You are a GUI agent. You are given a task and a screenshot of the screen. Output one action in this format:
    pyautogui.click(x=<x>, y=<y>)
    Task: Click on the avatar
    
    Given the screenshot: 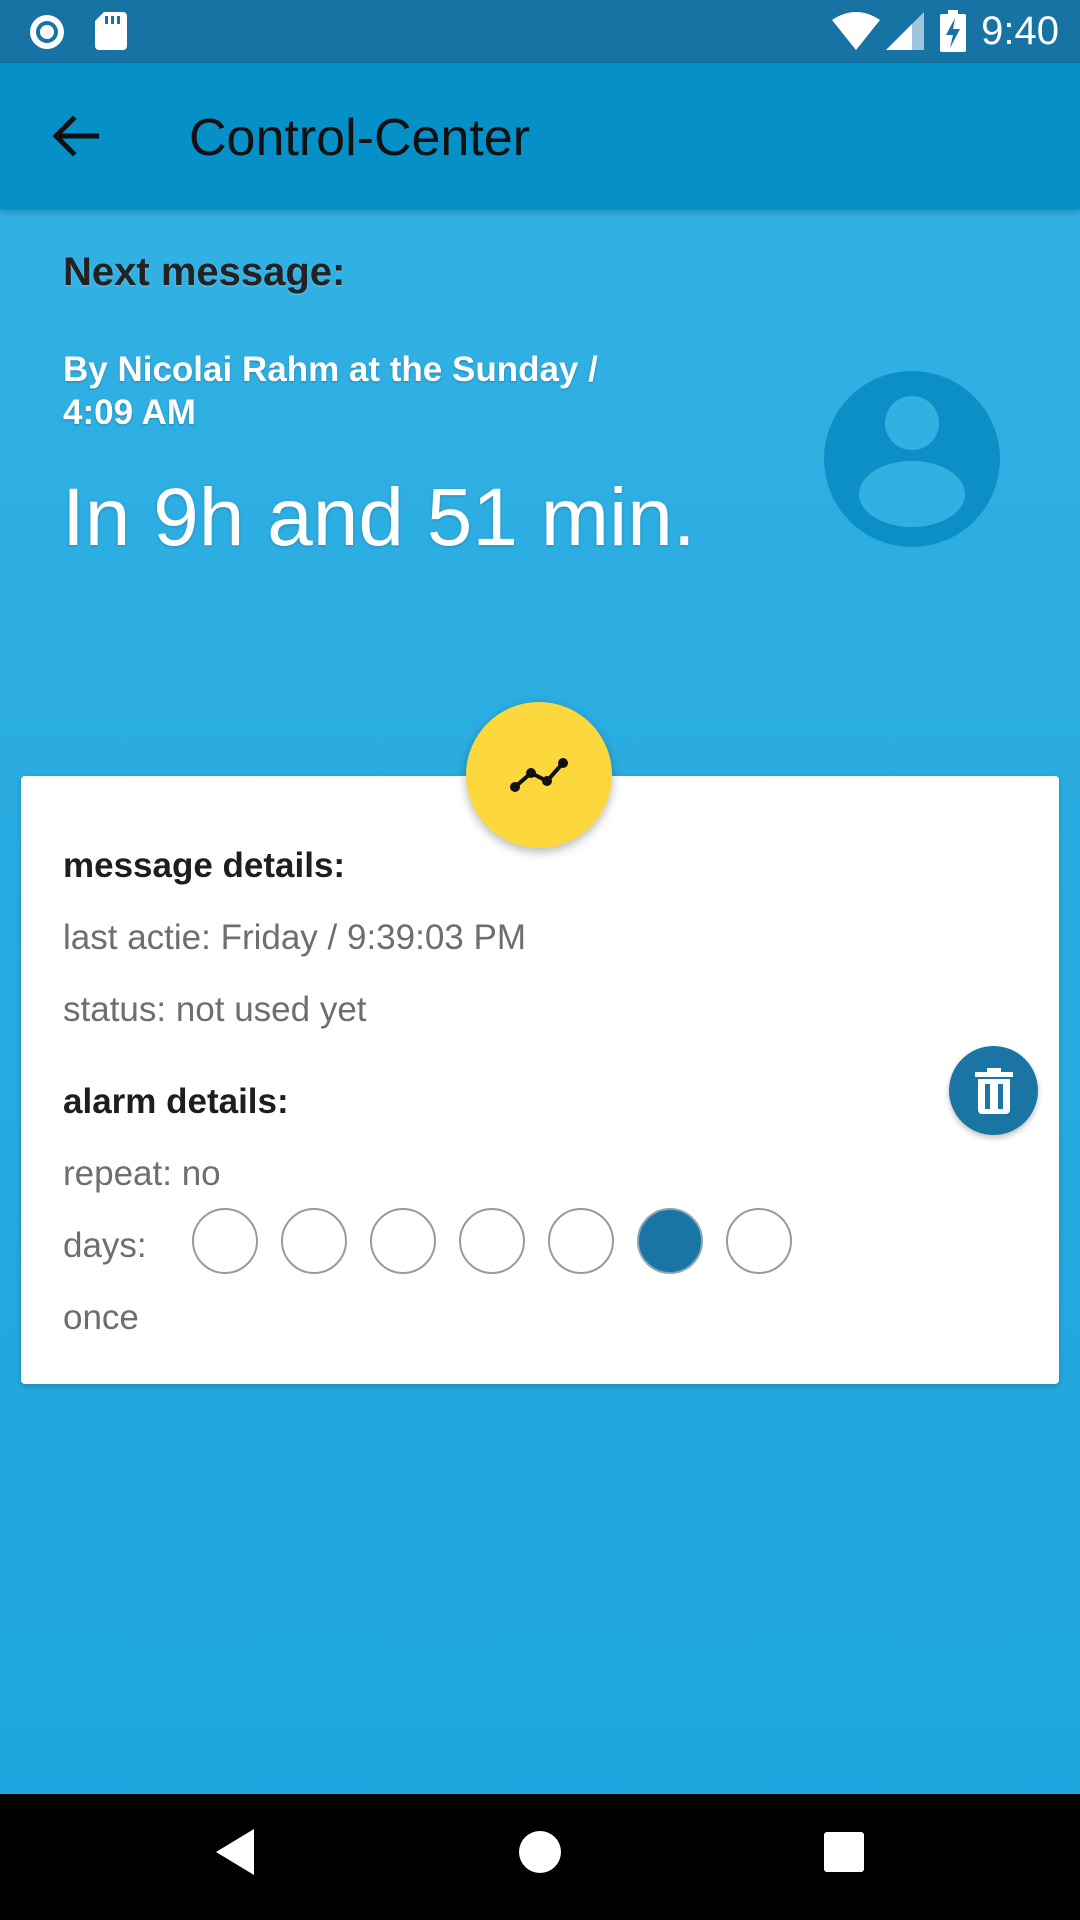 What is the action you would take?
    pyautogui.click(x=912, y=459)
    